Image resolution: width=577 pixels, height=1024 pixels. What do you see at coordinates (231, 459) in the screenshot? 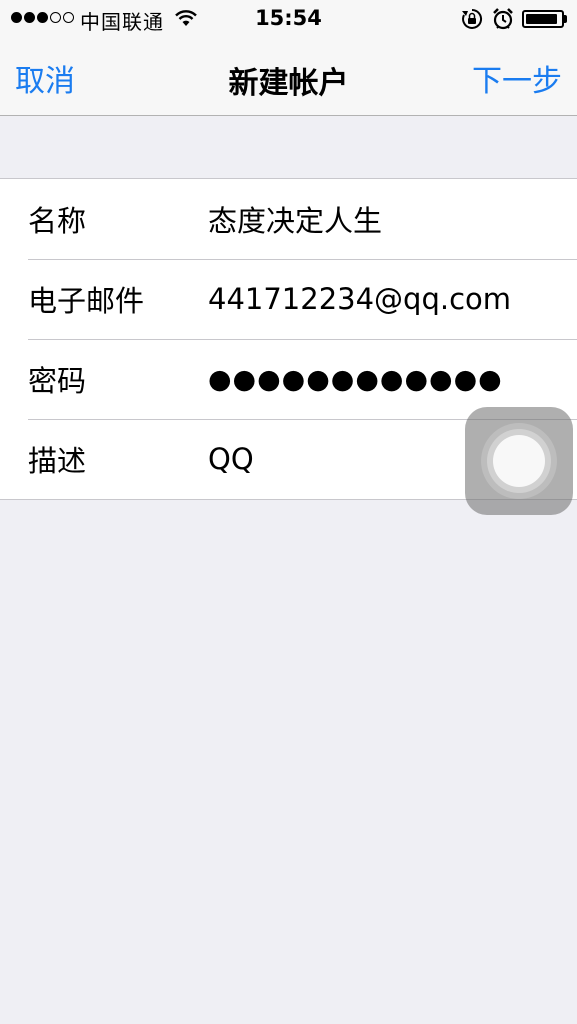
I see `description-field: QQ` at bounding box center [231, 459].